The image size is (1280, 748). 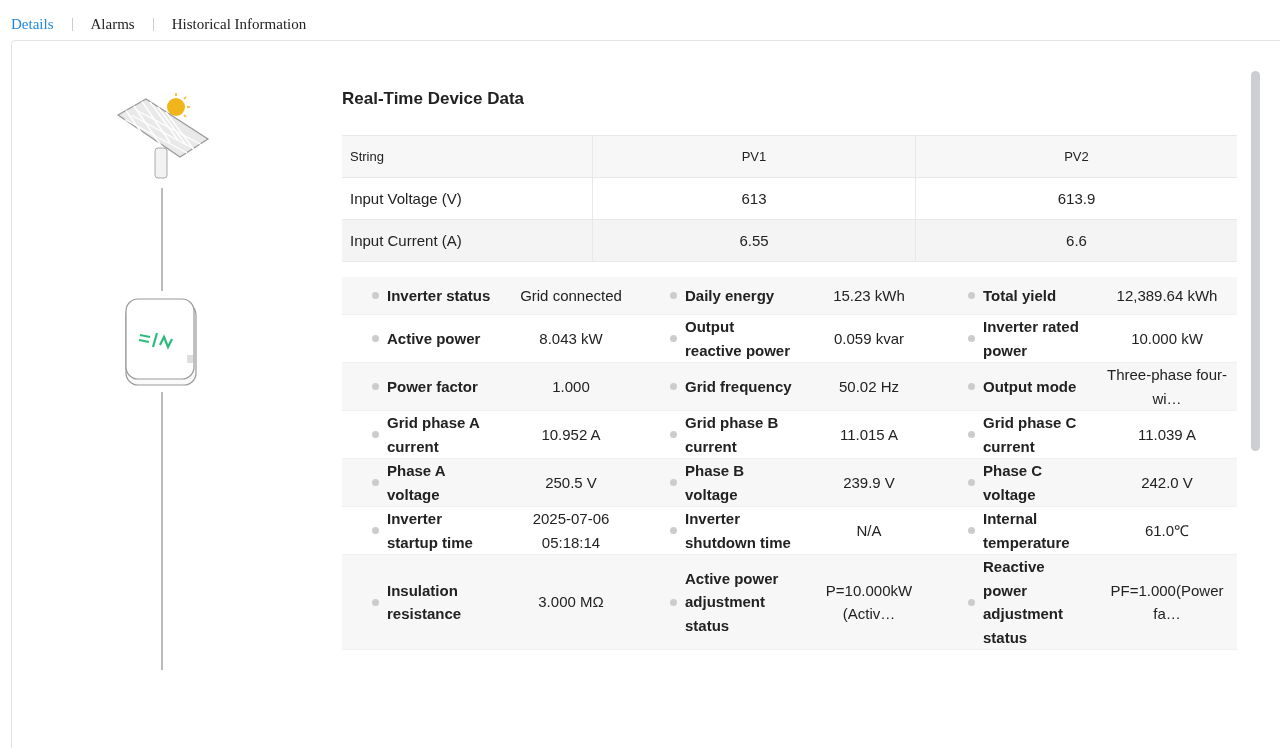 I want to click on table-cell: Input Current (A), so click(x=467, y=240).